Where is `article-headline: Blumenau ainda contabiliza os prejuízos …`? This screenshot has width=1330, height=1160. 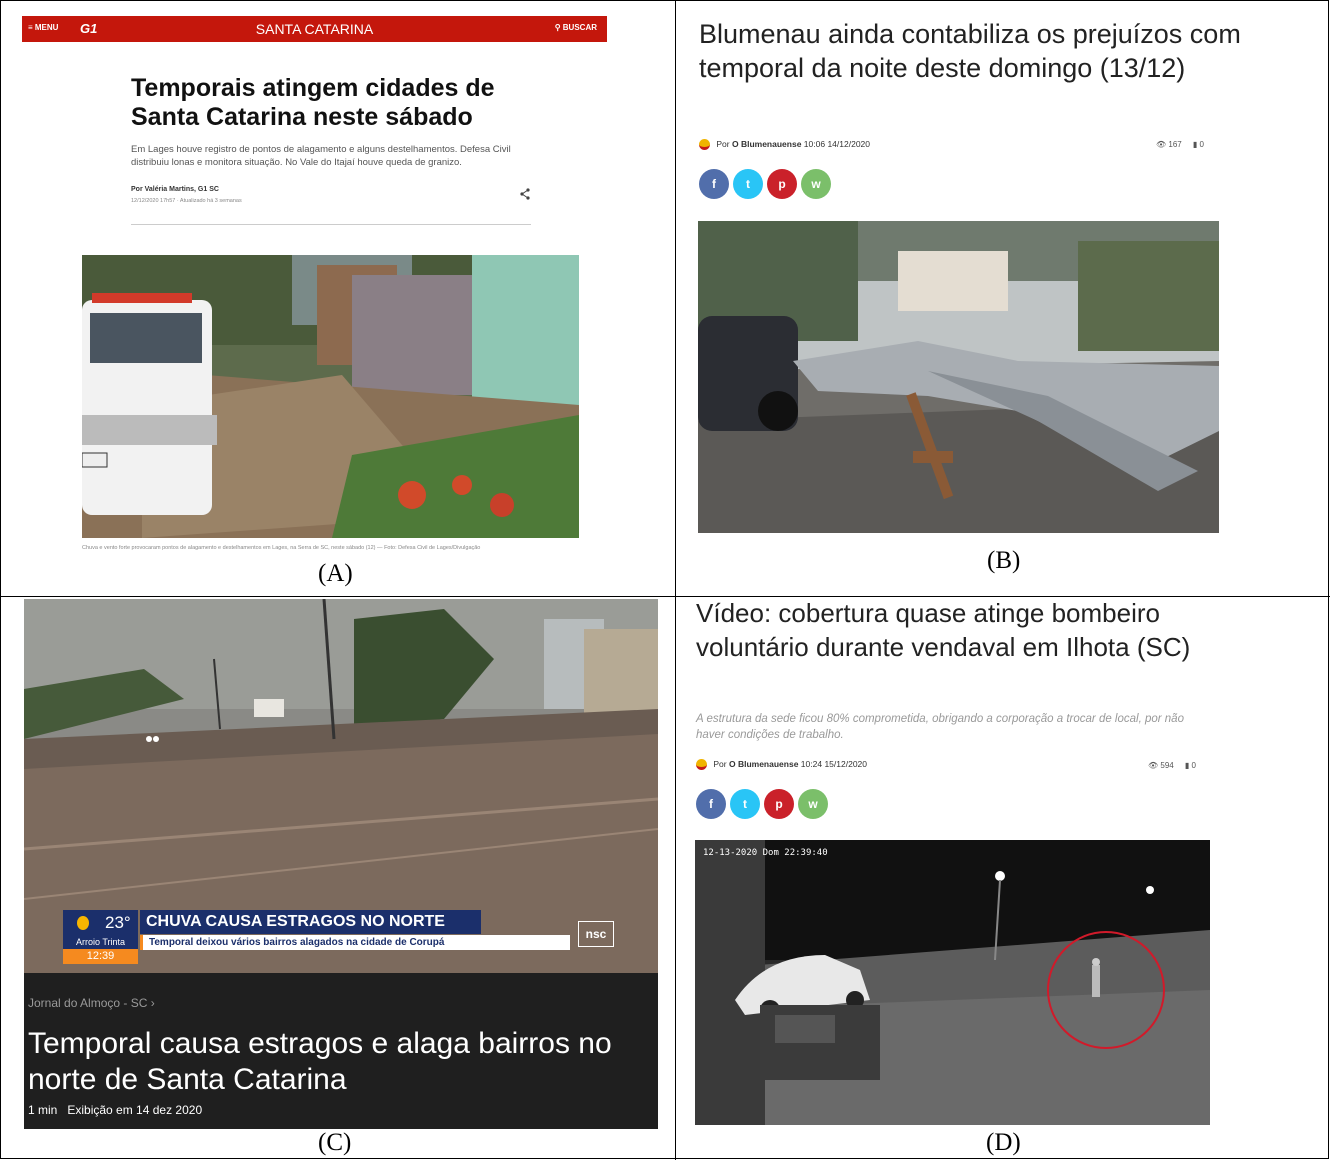 article-headline: Blumenau ainda contabiliza os prejuízos … is located at coordinates (970, 51).